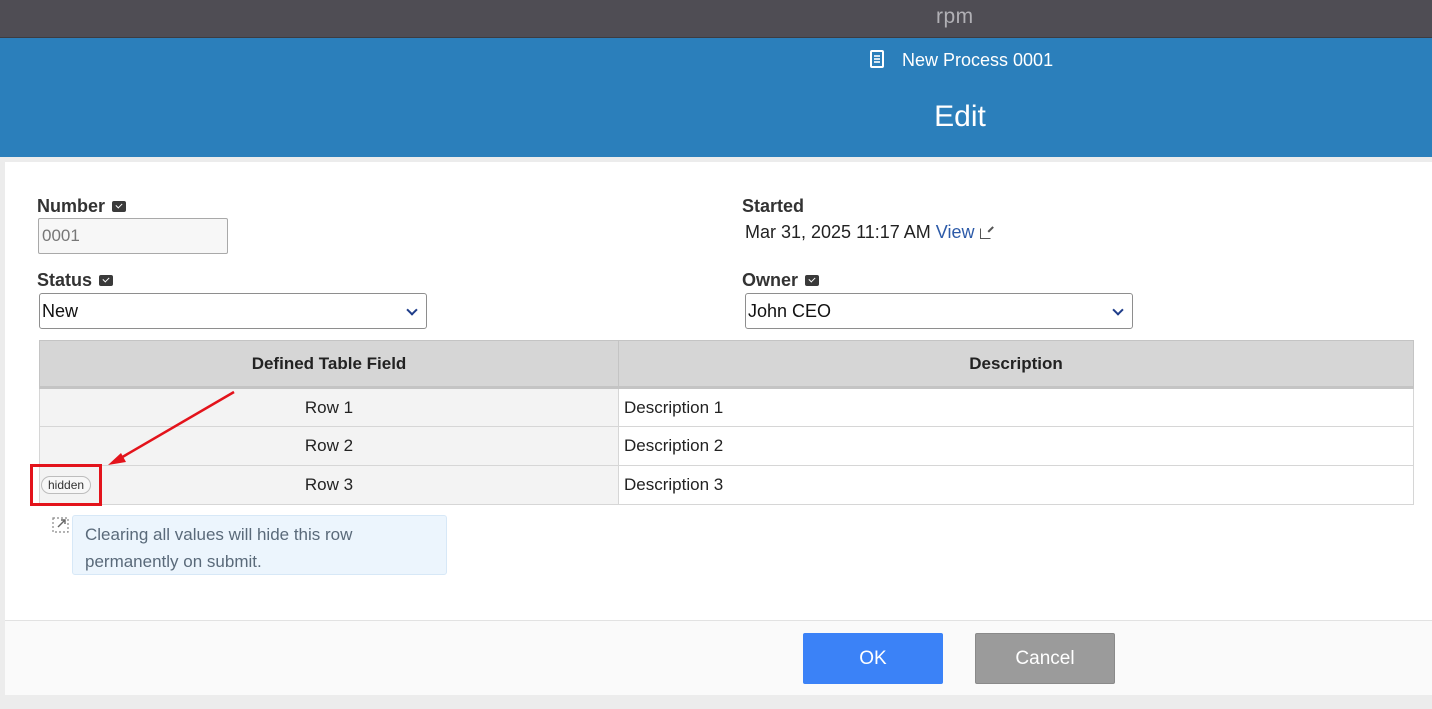  Describe the element at coordinates (1045, 658) in the screenshot. I see `cancel-button: Cancel` at that location.